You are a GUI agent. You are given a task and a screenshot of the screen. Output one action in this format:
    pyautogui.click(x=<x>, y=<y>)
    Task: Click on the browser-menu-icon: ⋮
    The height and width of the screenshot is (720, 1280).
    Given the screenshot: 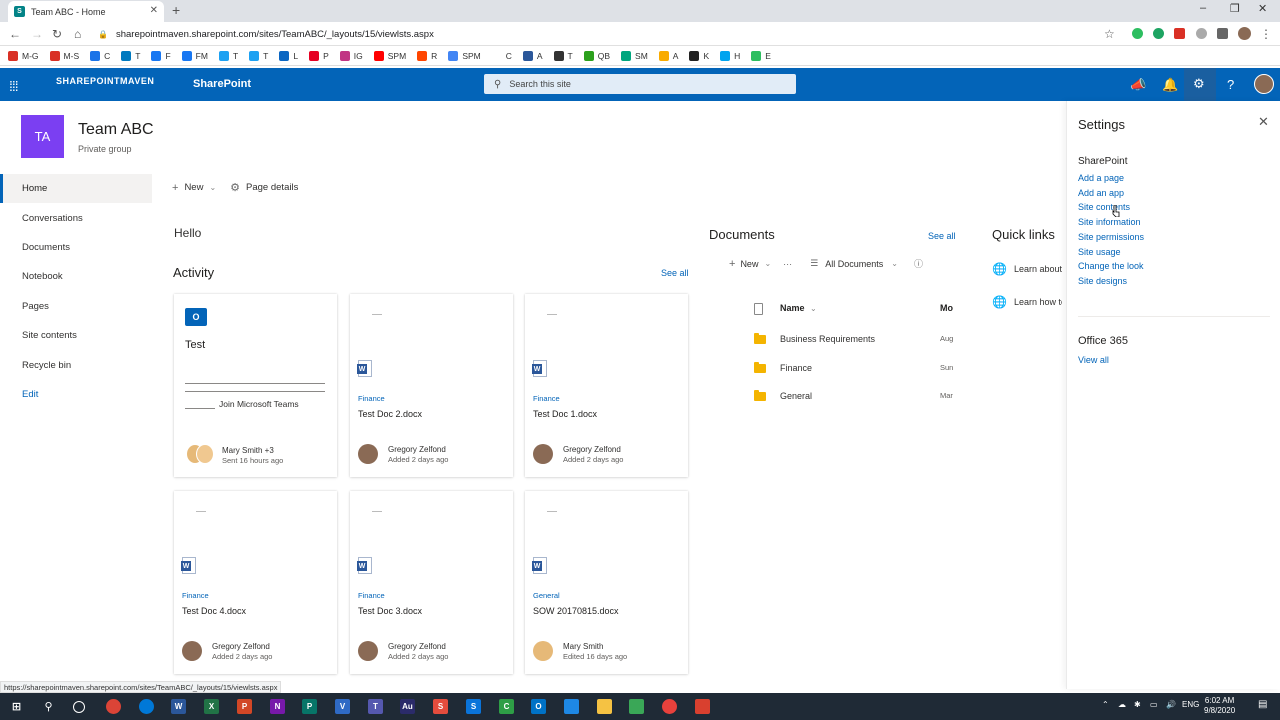 What is the action you would take?
    pyautogui.click(x=1266, y=34)
    